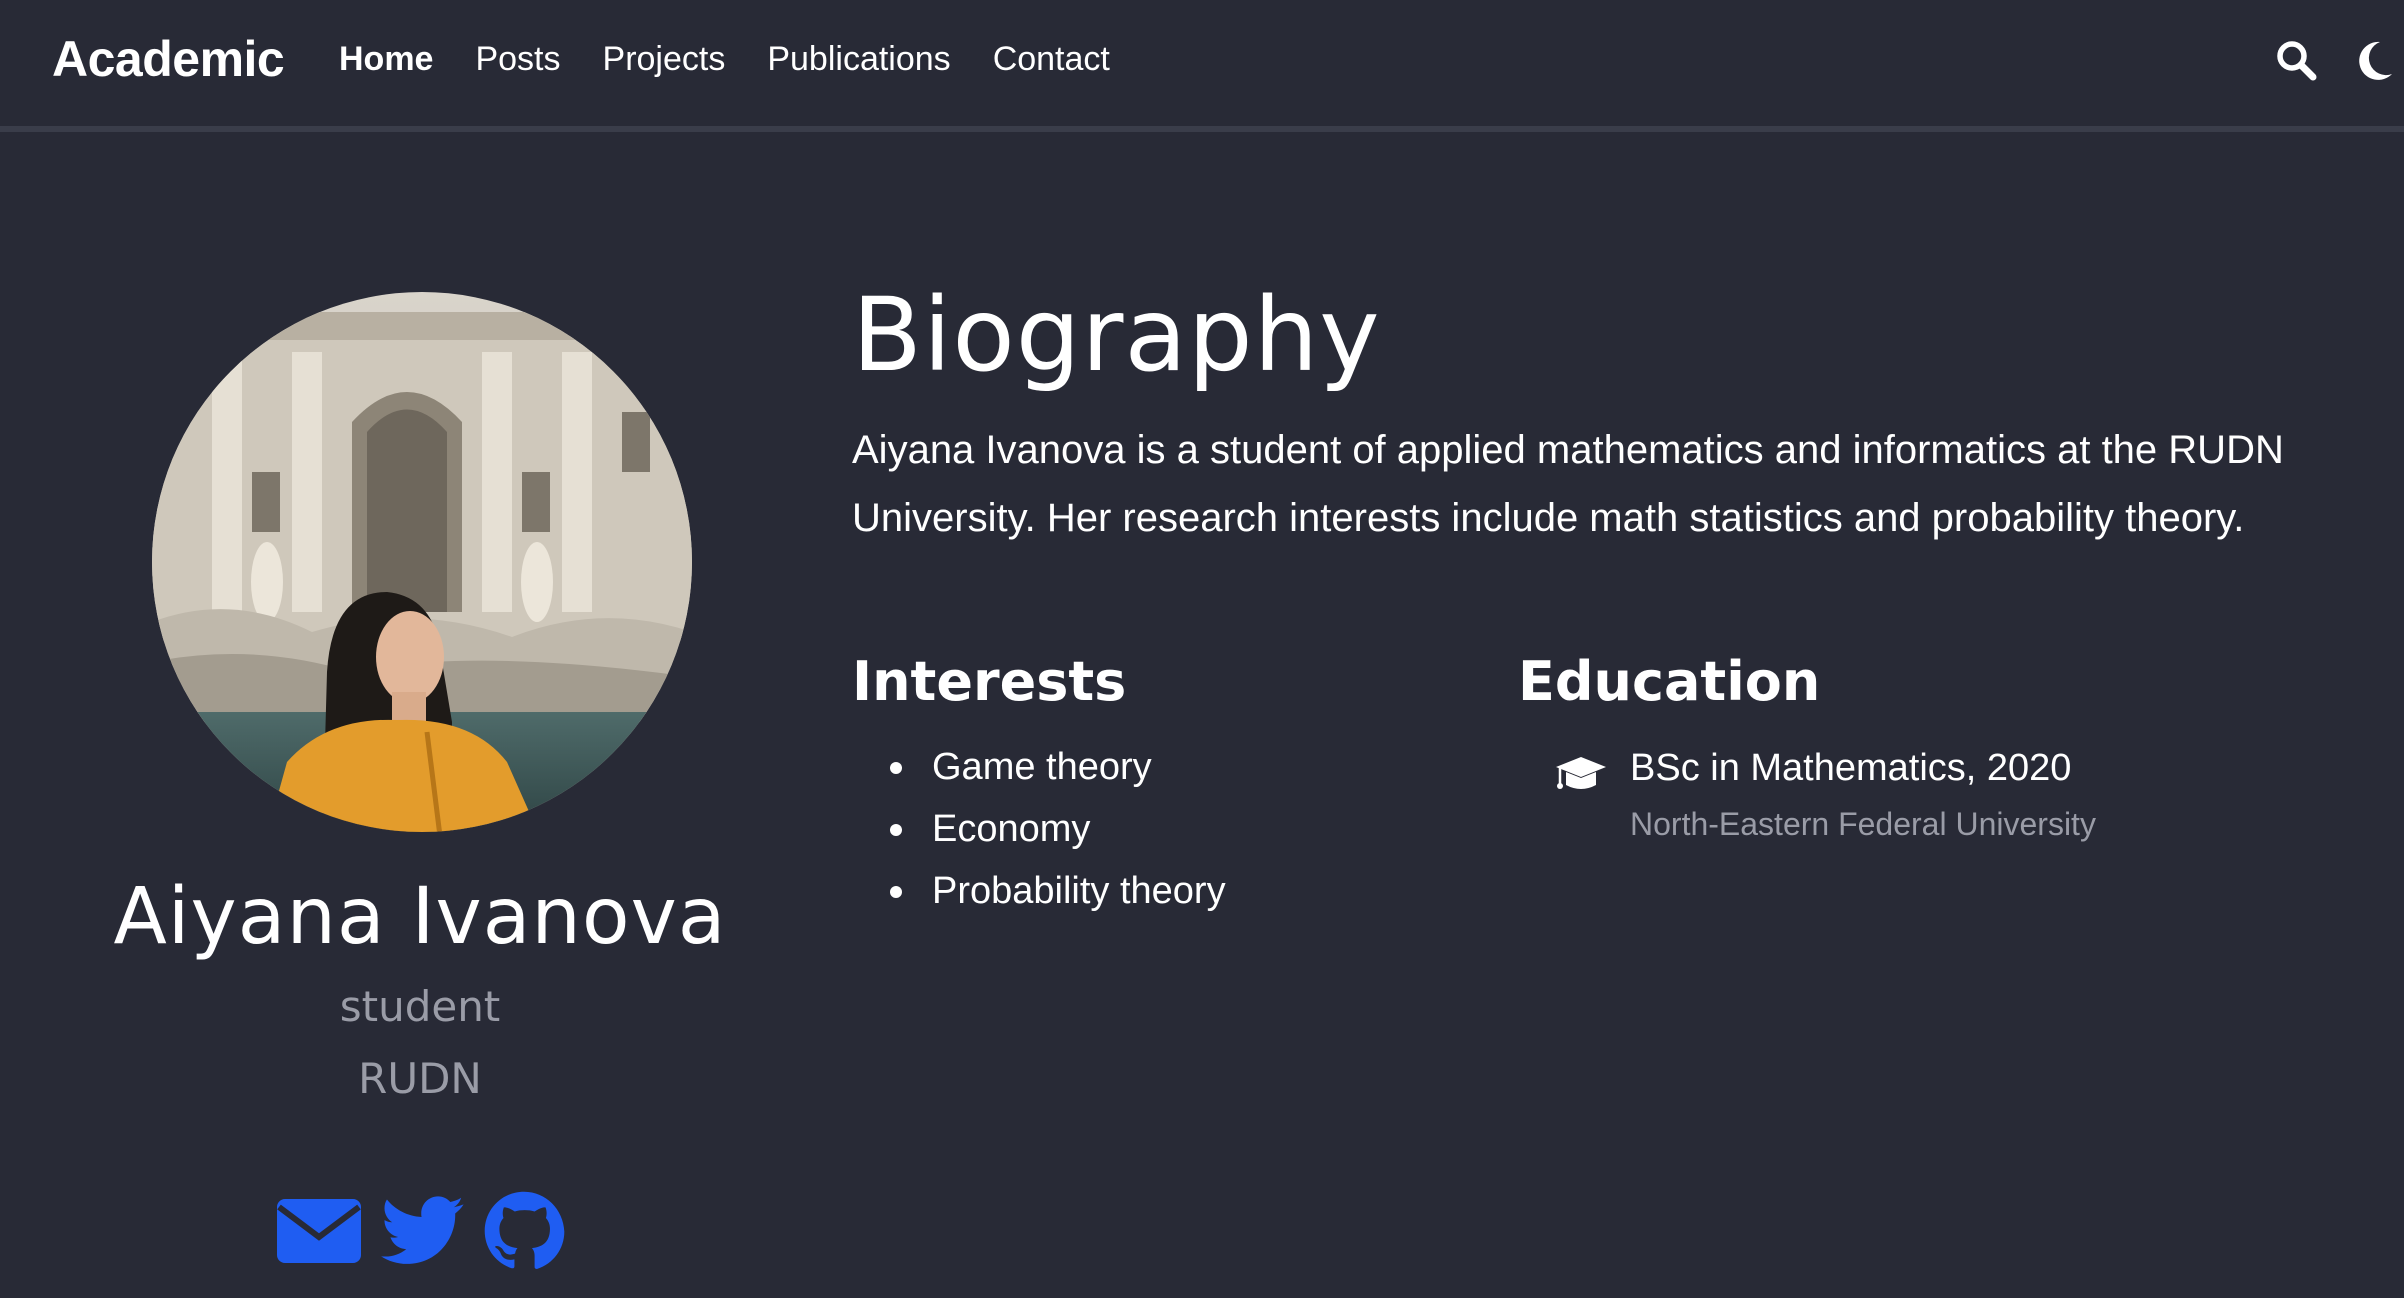  I want to click on profile-organization: RUDN, so click(420, 1078).